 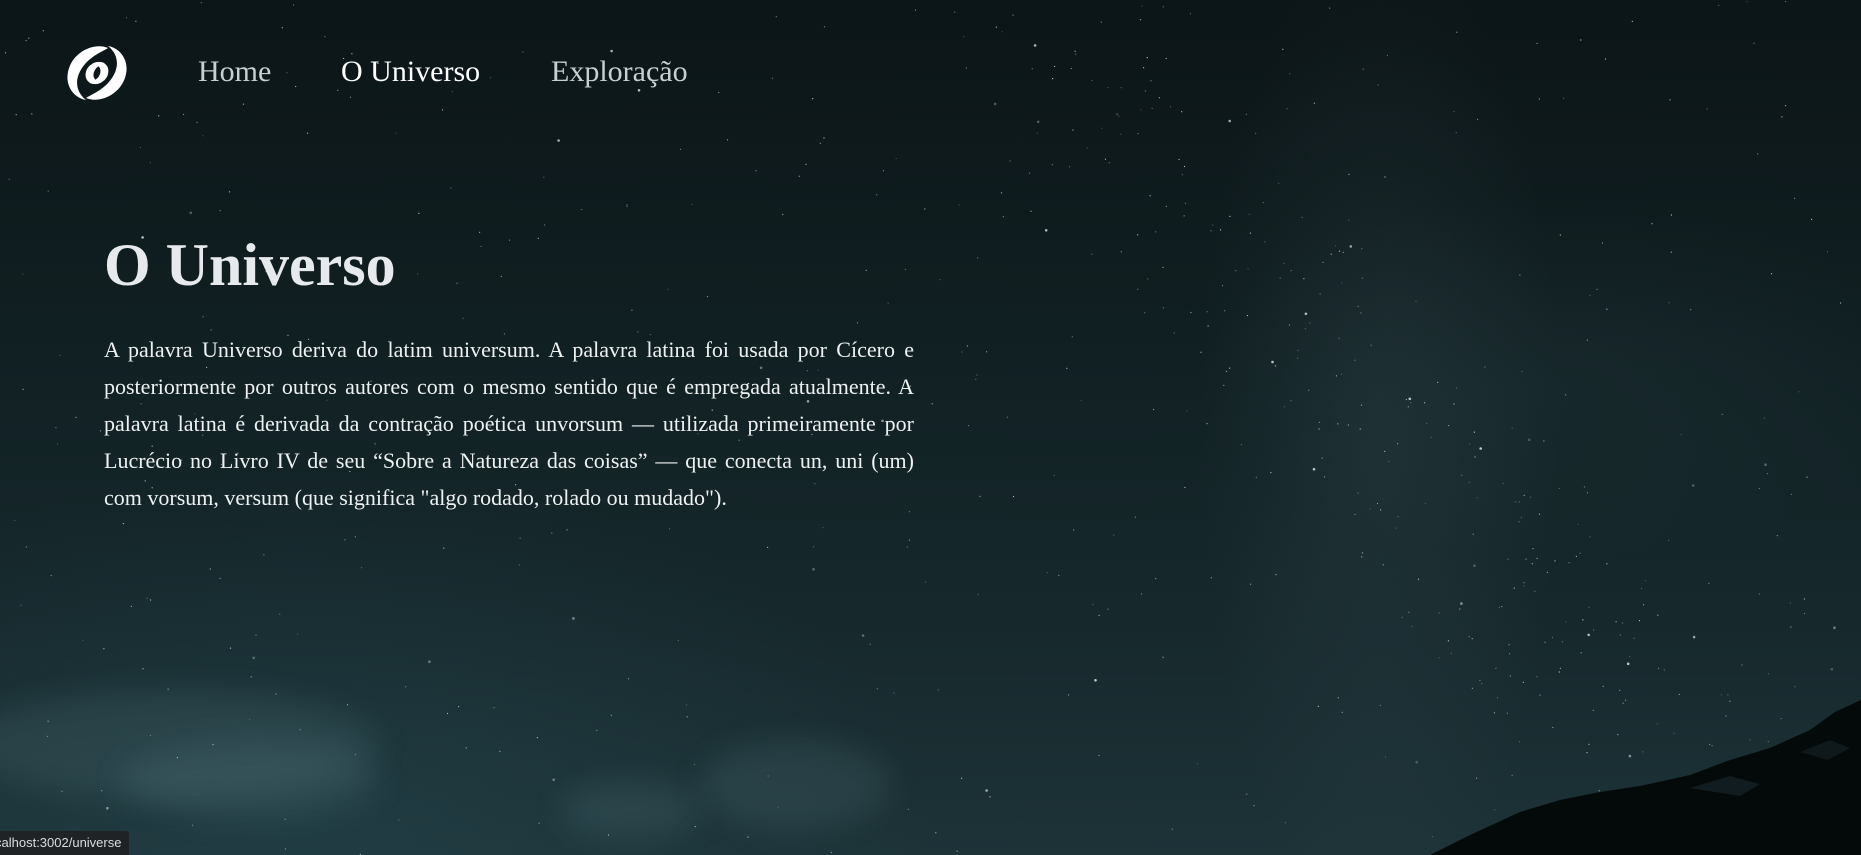 I want to click on nav-link-o-universo: O Universo, so click(x=410, y=72).